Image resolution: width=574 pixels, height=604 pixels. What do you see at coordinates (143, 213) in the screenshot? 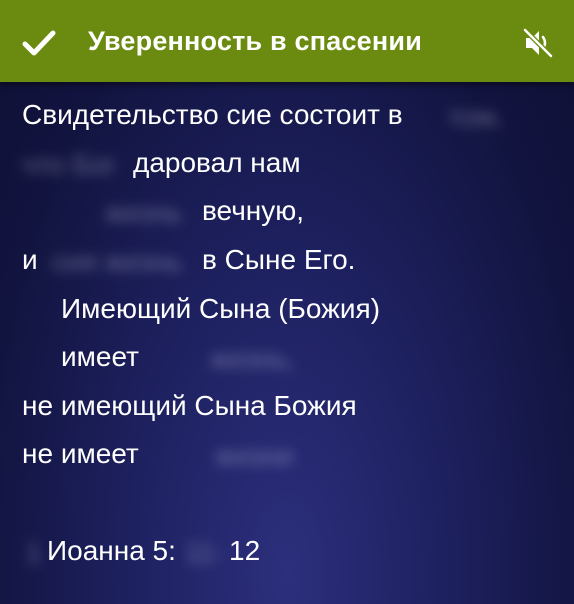
I see `hidden-word: жизнь` at bounding box center [143, 213].